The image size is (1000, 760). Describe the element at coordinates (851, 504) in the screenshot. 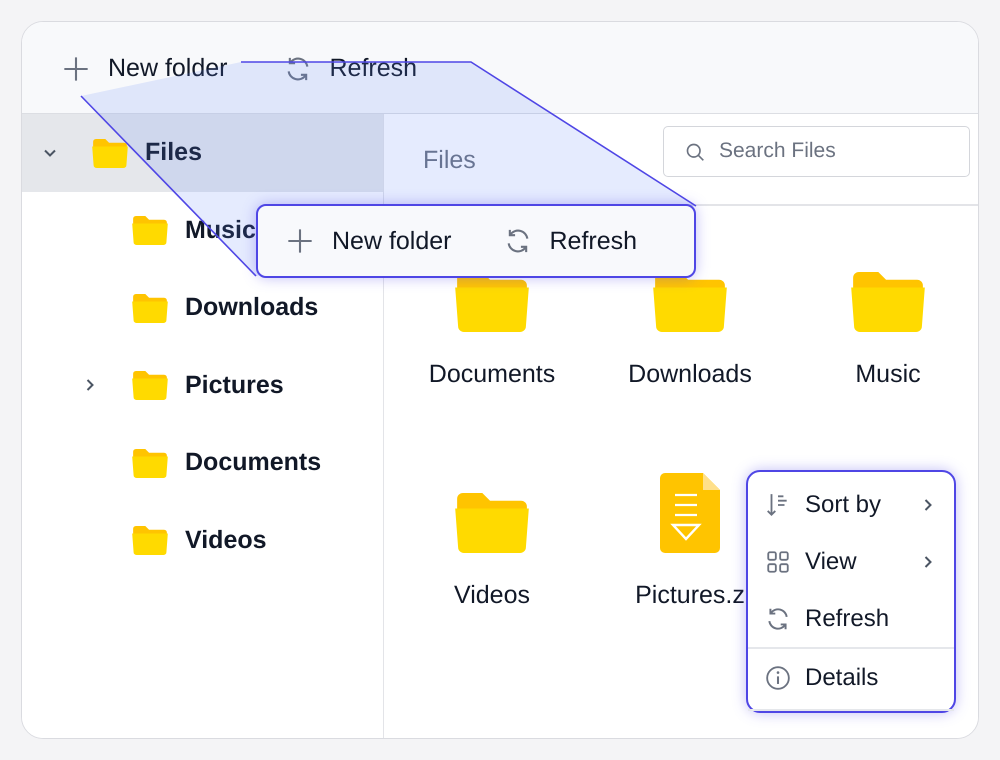

I see `menu-item: Sort by` at that location.